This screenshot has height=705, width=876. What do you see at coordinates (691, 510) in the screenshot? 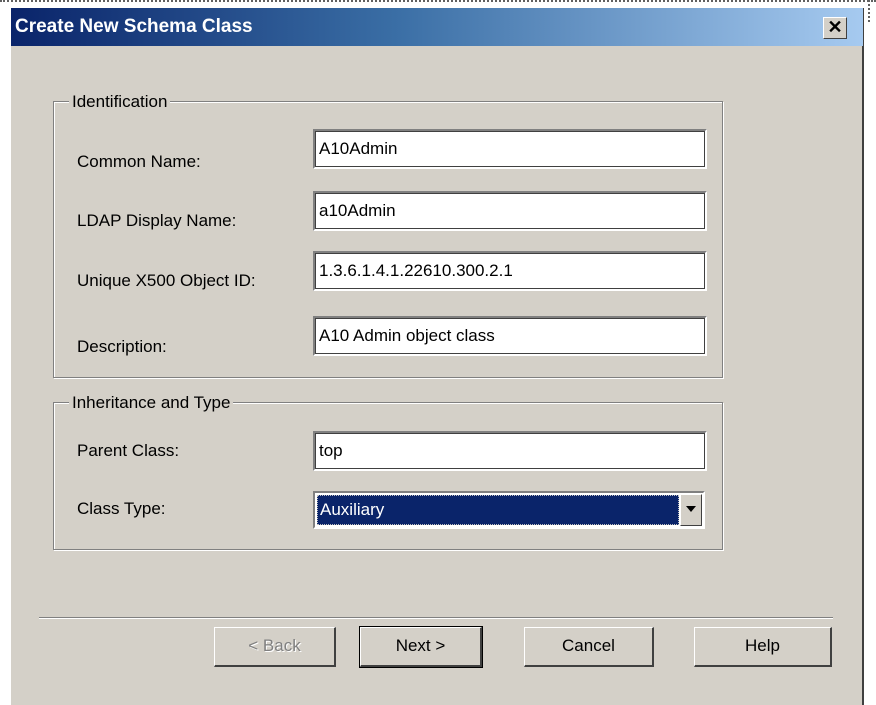
I see `chevron-down-icon` at bounding box center [691, 510].